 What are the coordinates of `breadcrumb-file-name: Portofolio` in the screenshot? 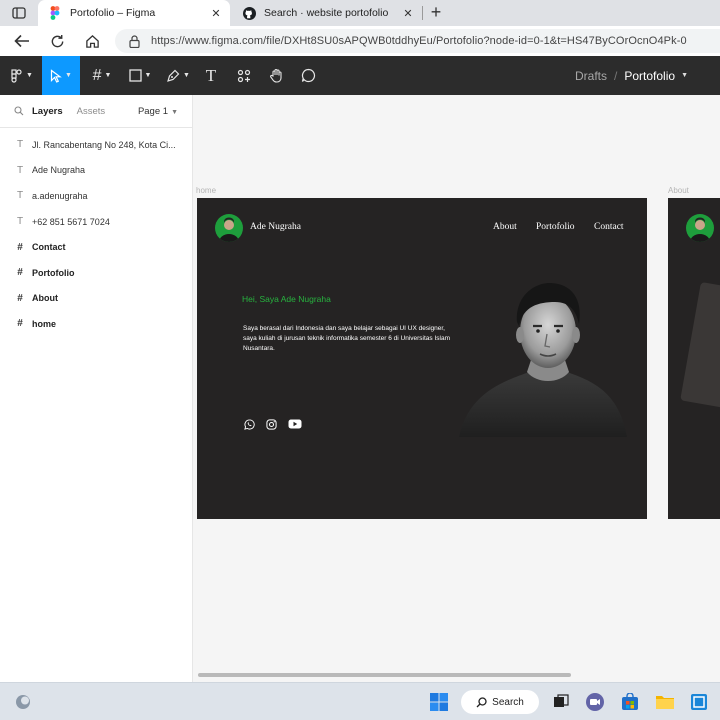 It's located at (649, 76).